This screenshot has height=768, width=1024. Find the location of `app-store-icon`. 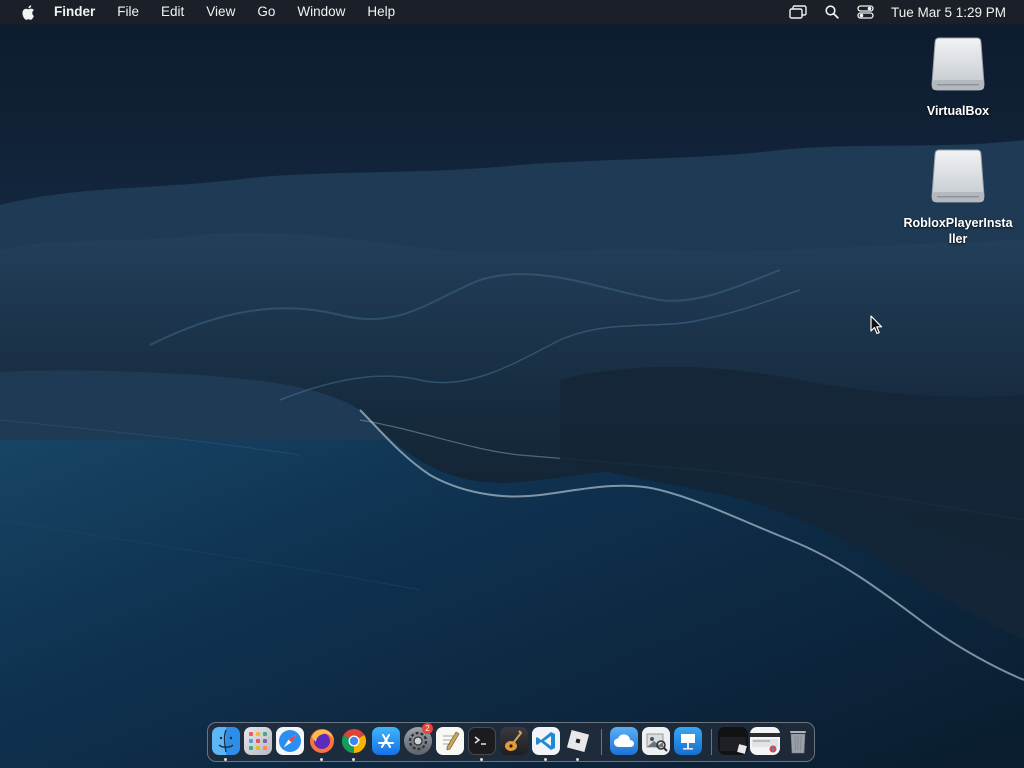

app-store-icon is located at coordinates (386, 741).